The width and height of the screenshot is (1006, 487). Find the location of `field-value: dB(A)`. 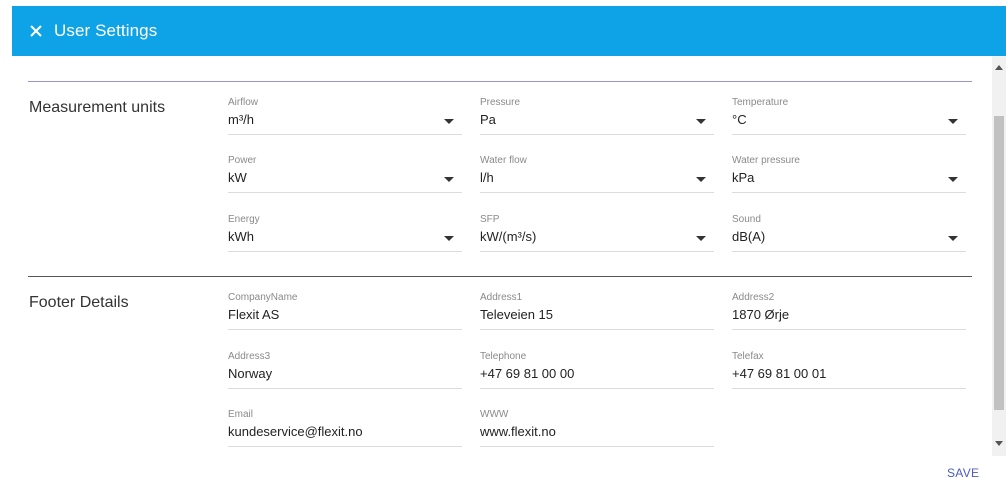

field-value: dB(A) is located at coordinates (749, 236).